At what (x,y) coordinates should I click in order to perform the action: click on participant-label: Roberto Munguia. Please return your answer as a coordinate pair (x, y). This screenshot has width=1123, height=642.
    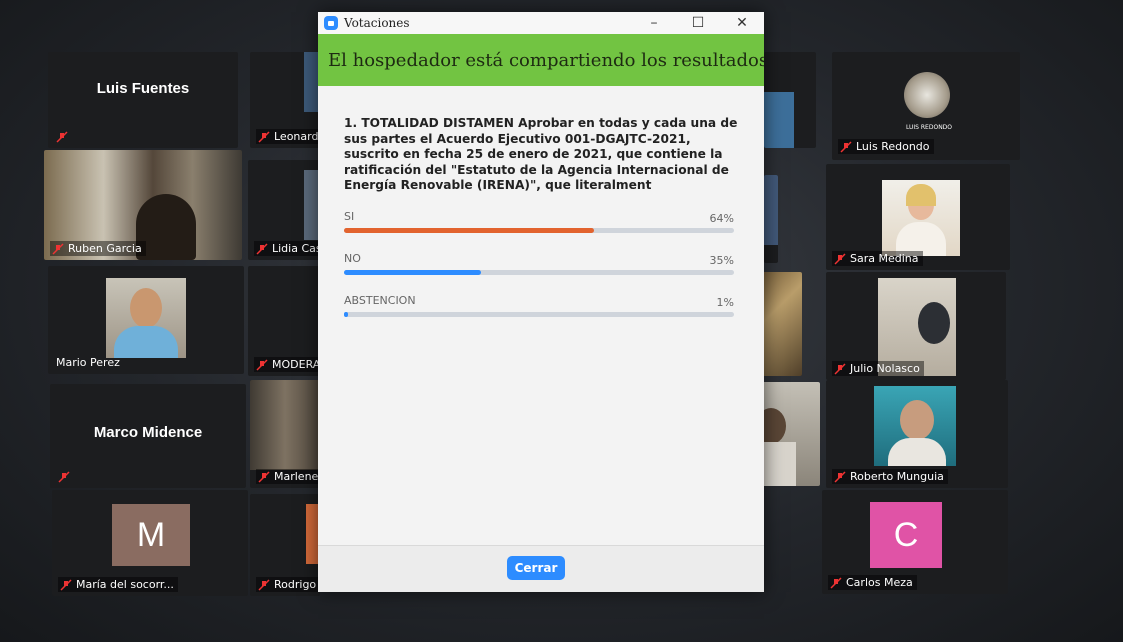
    Looking at the image, I should click on (890, 476).